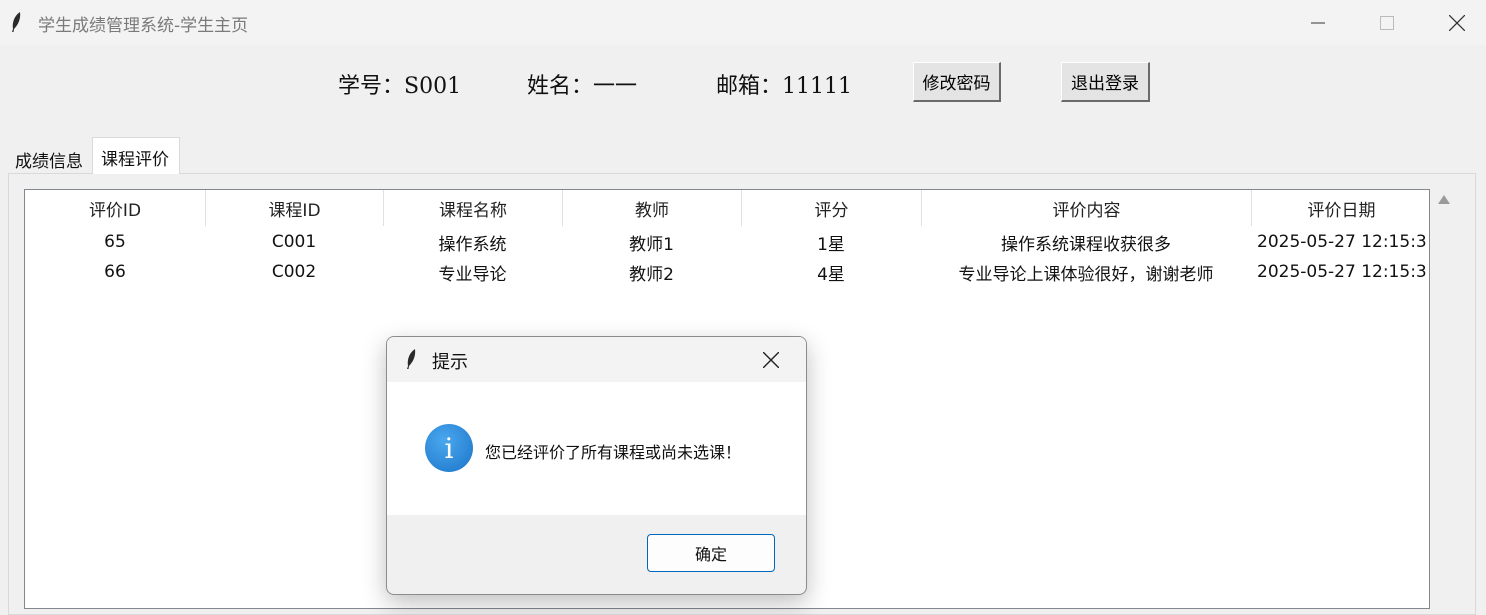 The image size is (1486, 615). Describe the element at coordinates (582, 86) in the screenshot. I see `student-name-label: 姓名：一一` at that location.